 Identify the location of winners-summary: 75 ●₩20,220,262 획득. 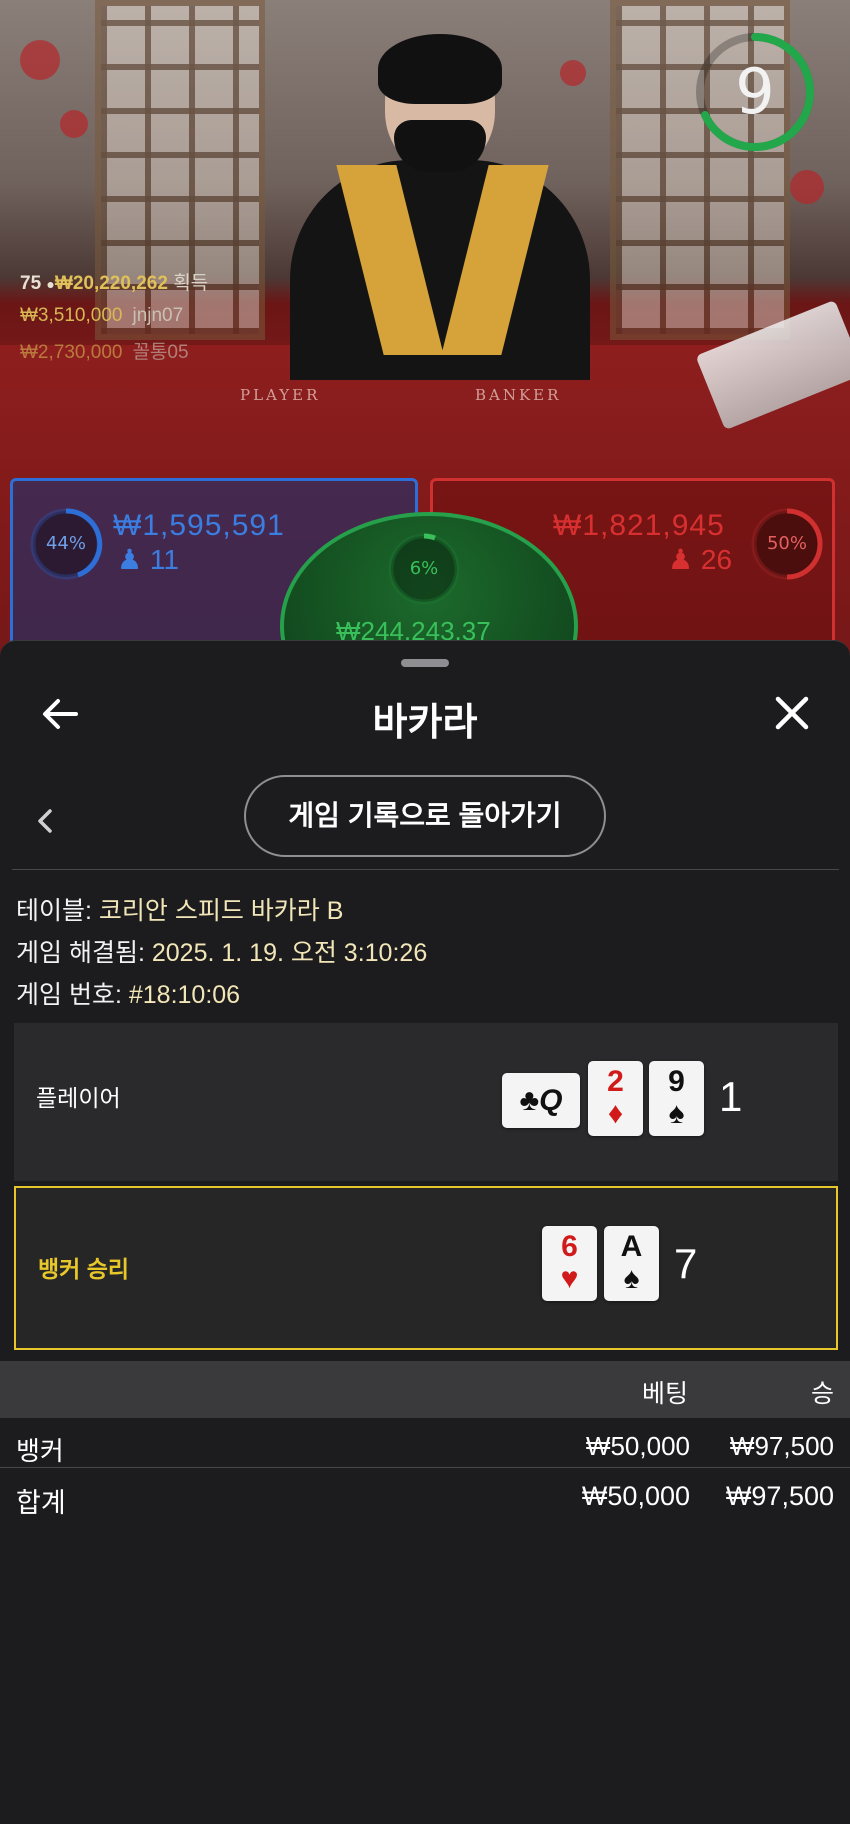
(114, 281).